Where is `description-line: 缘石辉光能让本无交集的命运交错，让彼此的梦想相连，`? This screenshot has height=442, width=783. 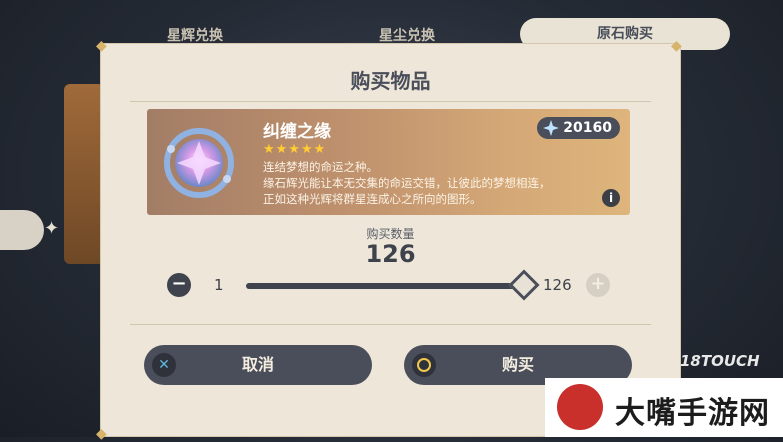
description-line: 缘石辉光能让本无交集的命运交错，让彼此的梦想相连， is located at coordinates (407, 183).